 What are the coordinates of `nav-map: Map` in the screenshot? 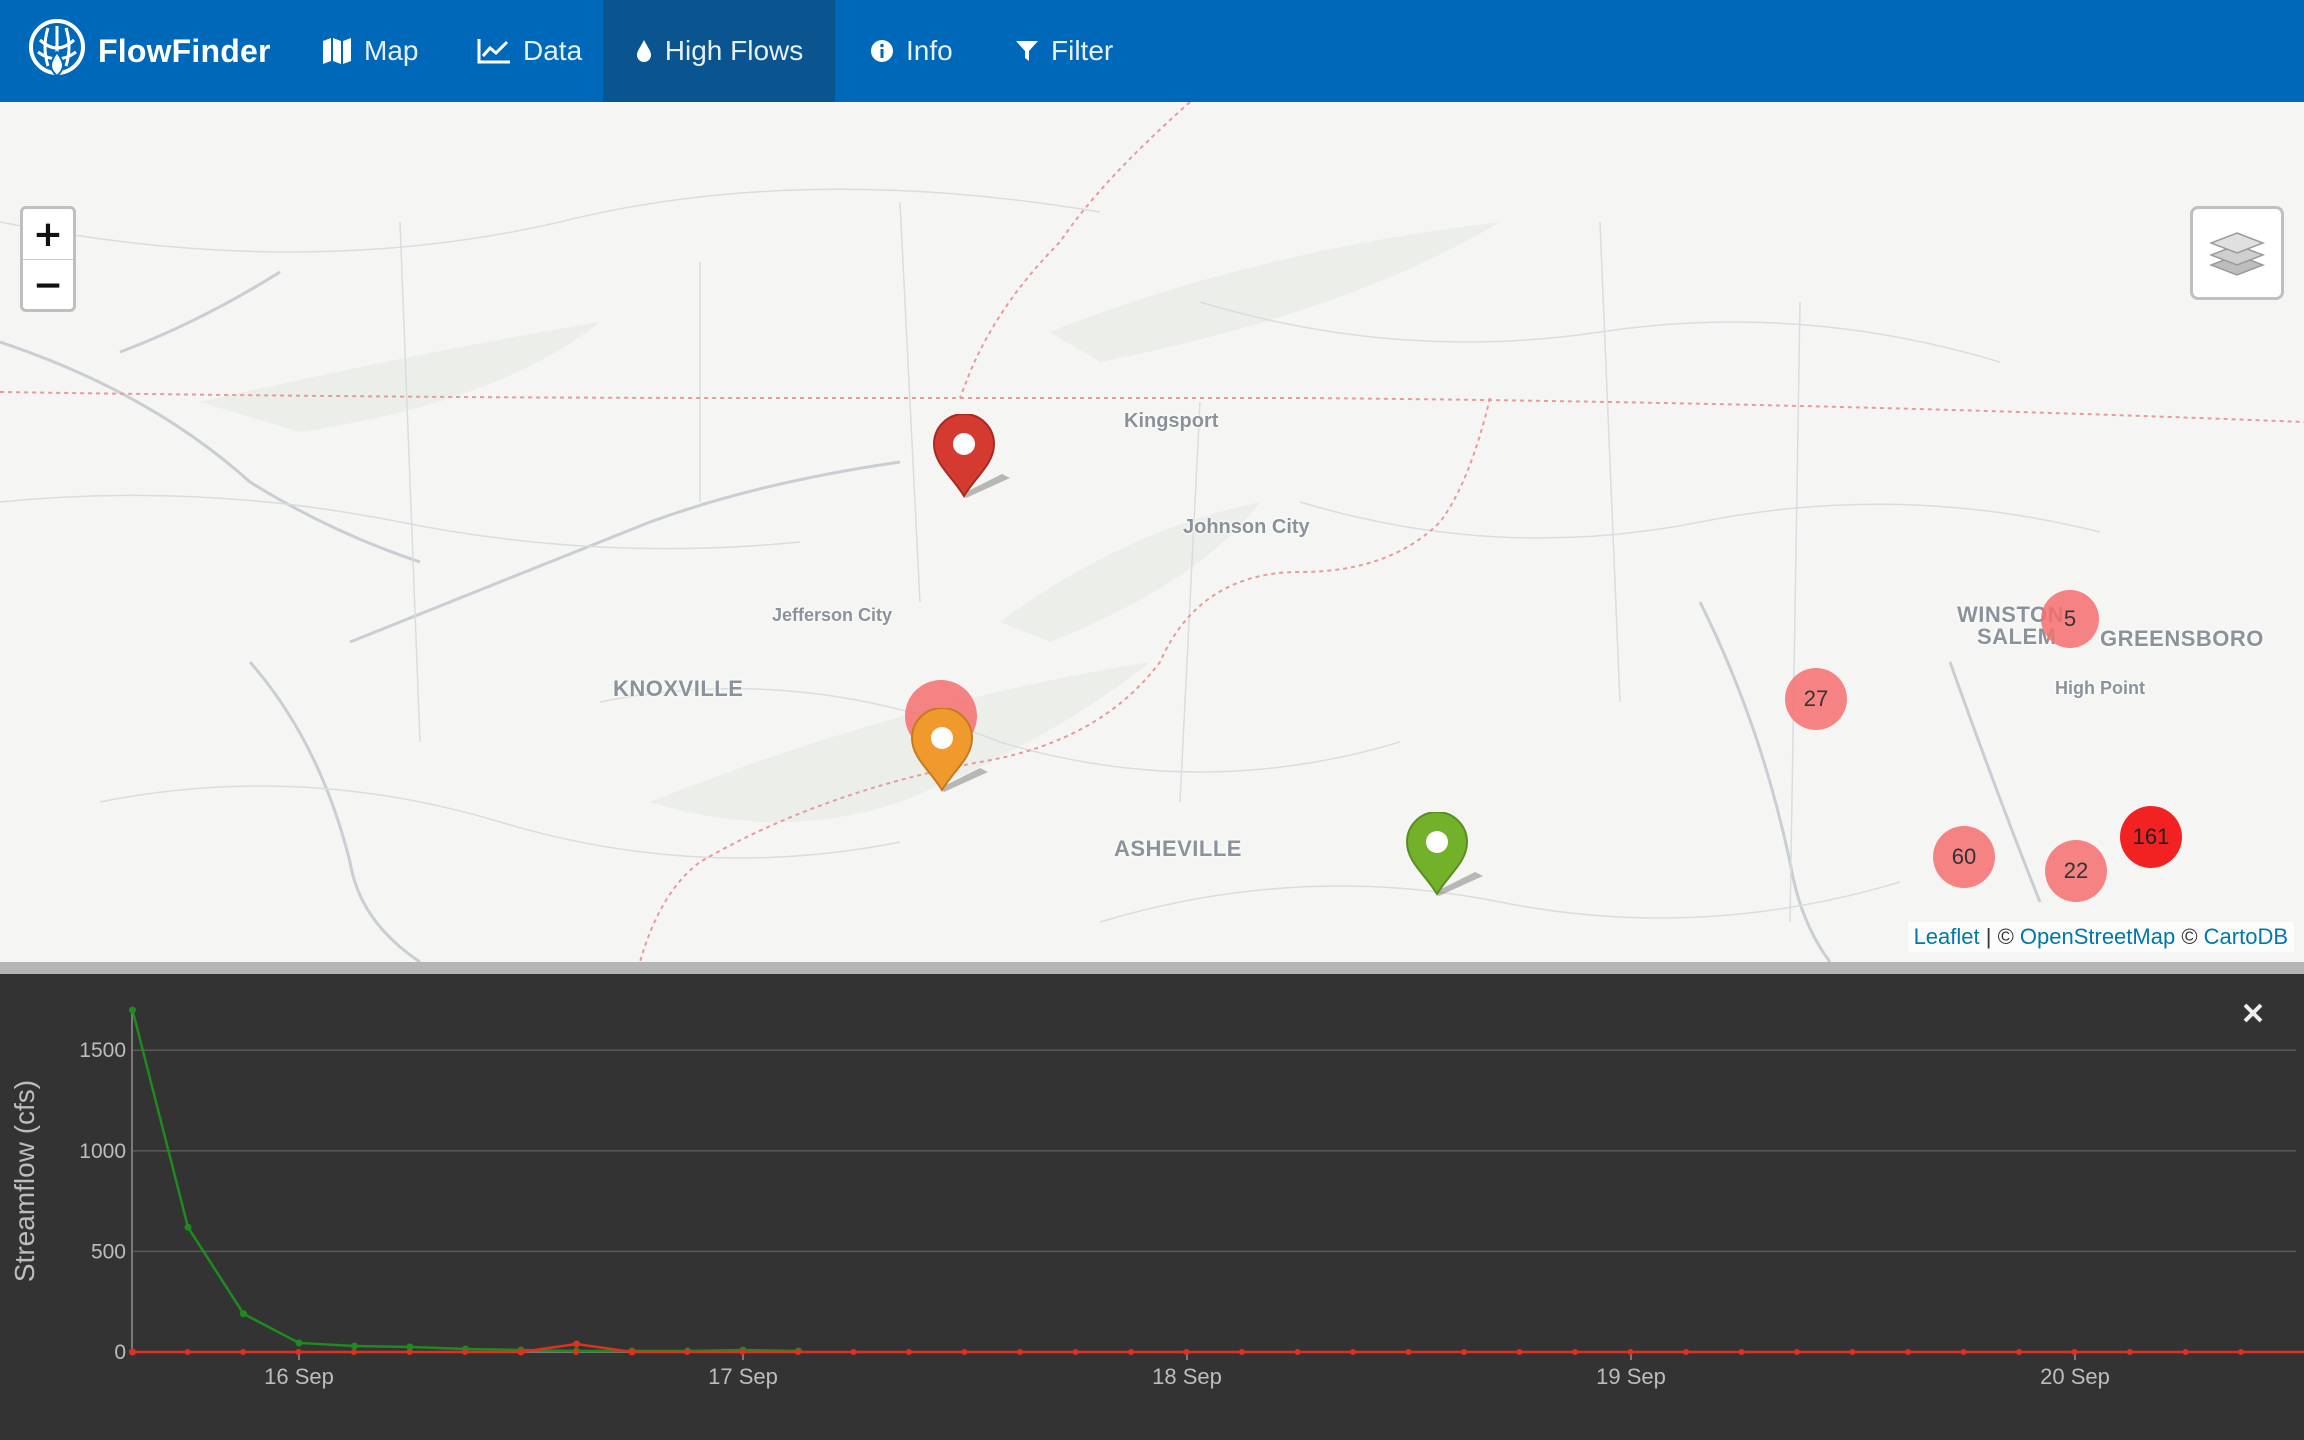 It's located at (370, 51).